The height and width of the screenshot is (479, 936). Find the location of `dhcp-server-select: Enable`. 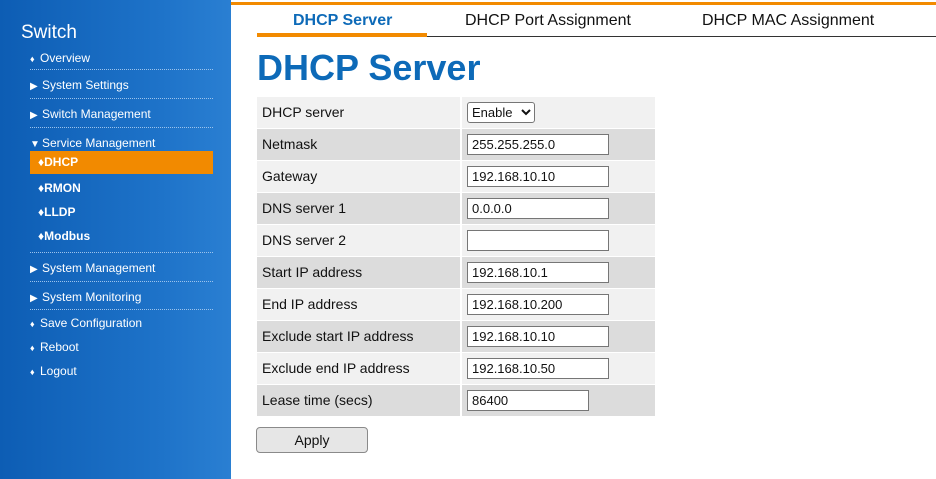

dhcp-server-select: Enable is located at coordinates (501, 112).